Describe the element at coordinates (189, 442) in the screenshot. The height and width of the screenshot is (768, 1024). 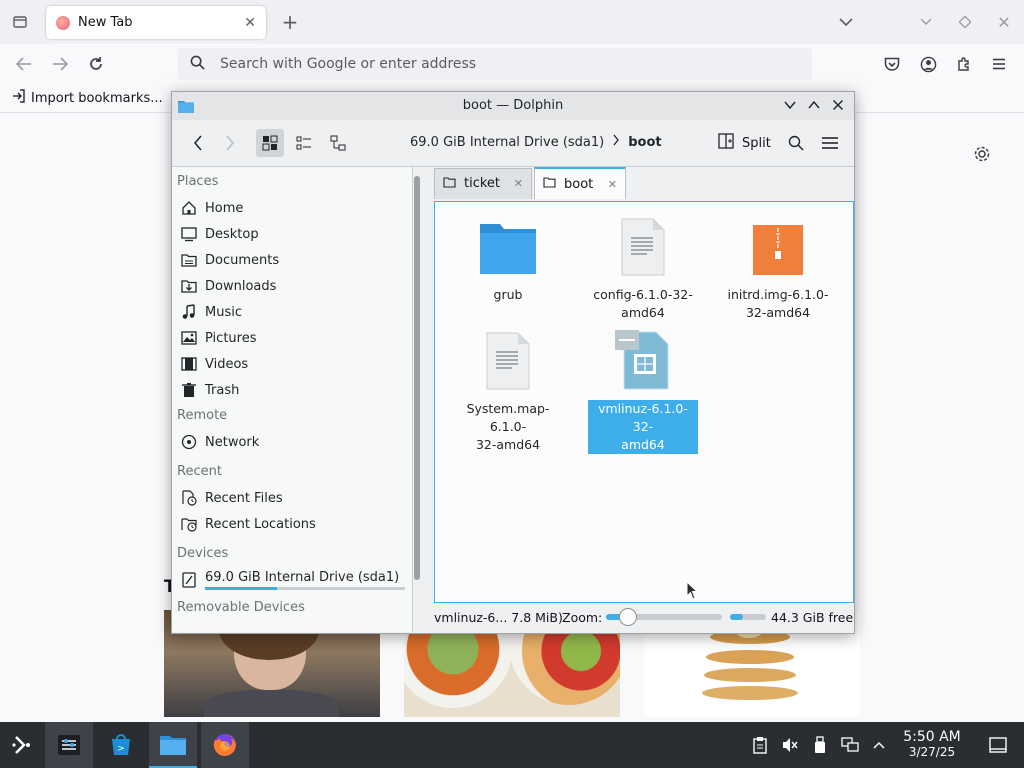
I see `network-icon` at that location.